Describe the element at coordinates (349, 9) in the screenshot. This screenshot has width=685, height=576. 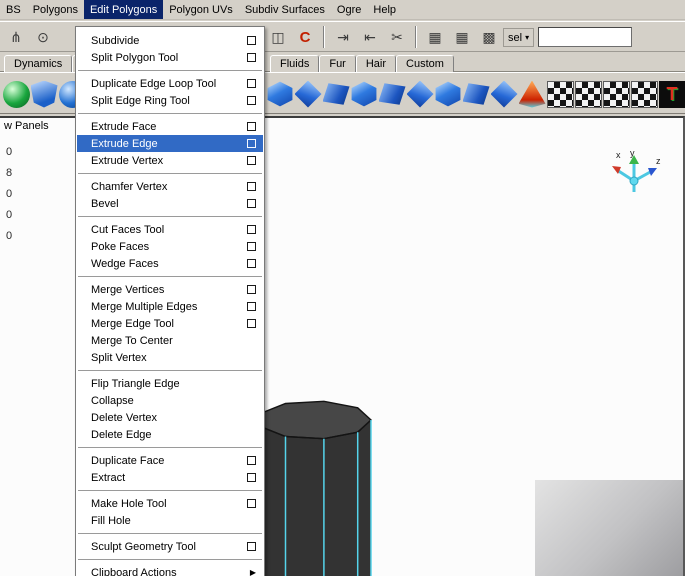
I see `menu-ogre: Ogre` at that location.